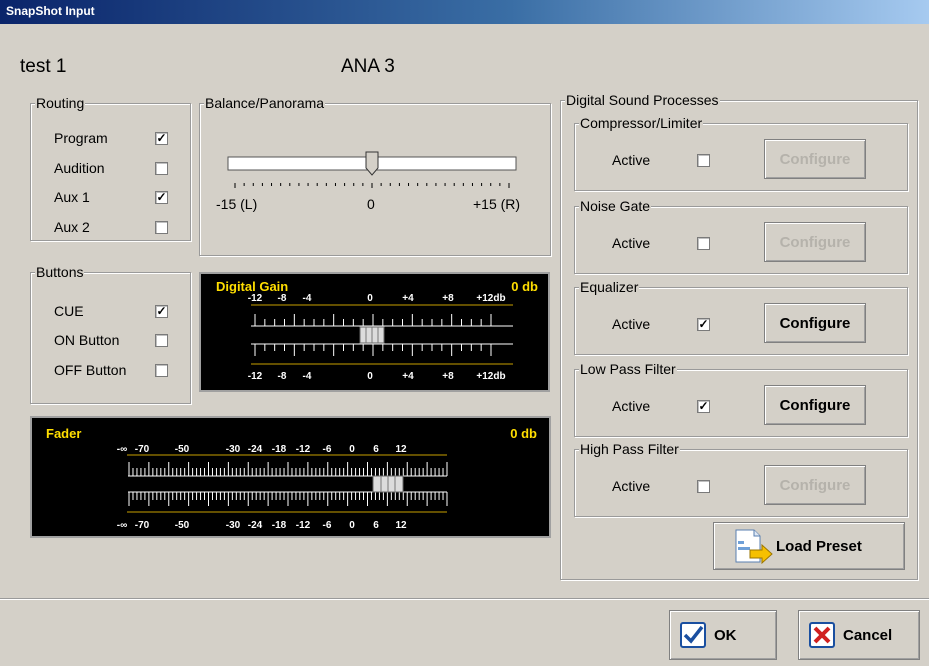  I want to click on dsp-compressor-active-checkbox, so click(703, 160).